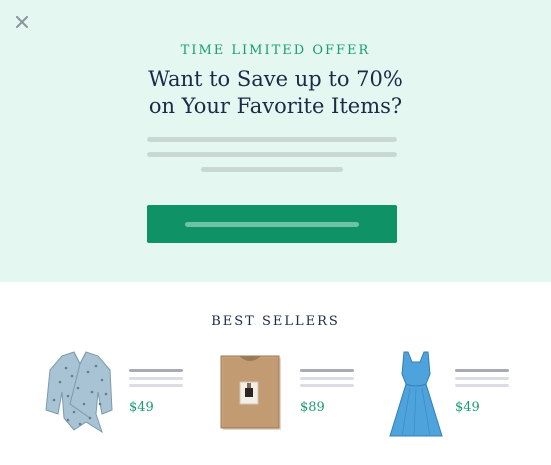 The width and height of the screenshot is (551, 465). I want to click on headline-line-1: Want to Save up to 70%, so click(275, 79).